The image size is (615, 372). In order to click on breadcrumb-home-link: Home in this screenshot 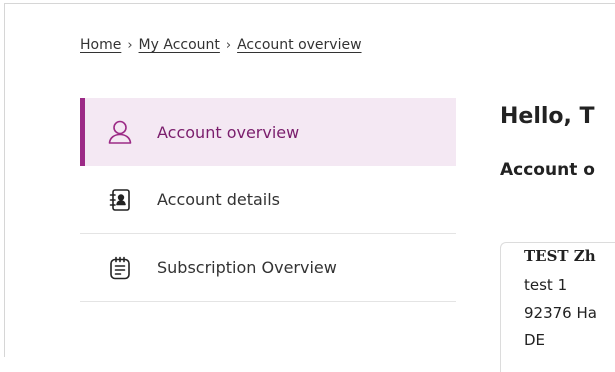, I will do `click(100, 45)`.